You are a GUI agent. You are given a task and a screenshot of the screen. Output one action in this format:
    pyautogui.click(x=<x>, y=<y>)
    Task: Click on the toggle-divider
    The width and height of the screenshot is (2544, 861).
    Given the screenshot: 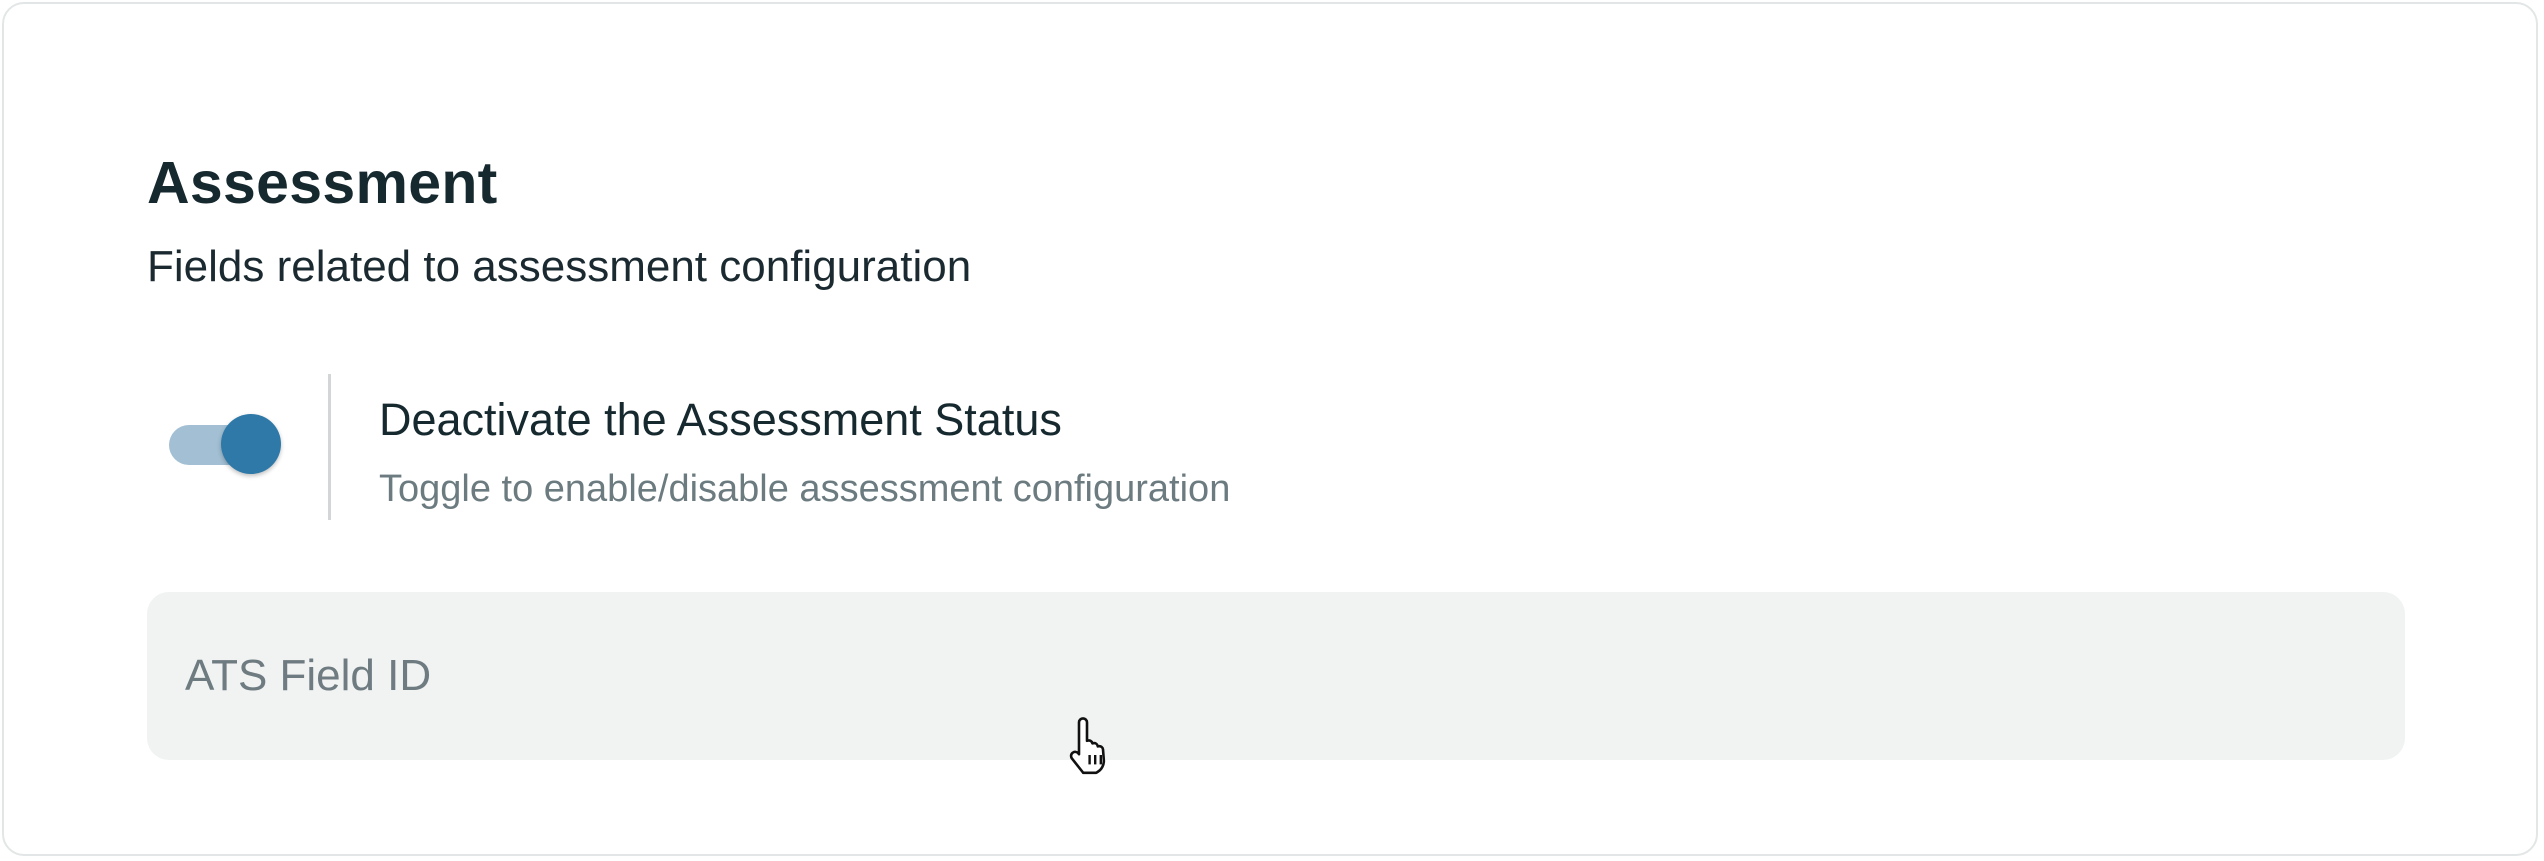 What is the action you would take?
    pyautogui.click(x=329, y=447)
    